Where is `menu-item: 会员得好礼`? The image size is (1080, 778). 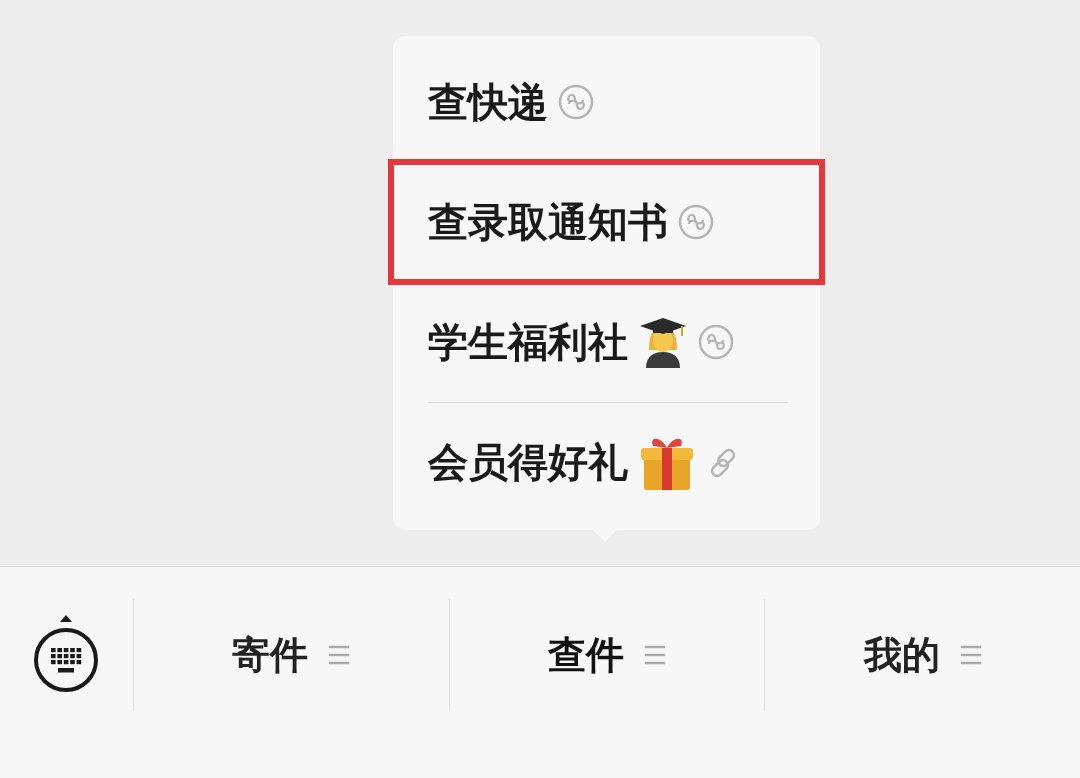 menu-item: 会员得好礼 is located at coordinates (608, 462).